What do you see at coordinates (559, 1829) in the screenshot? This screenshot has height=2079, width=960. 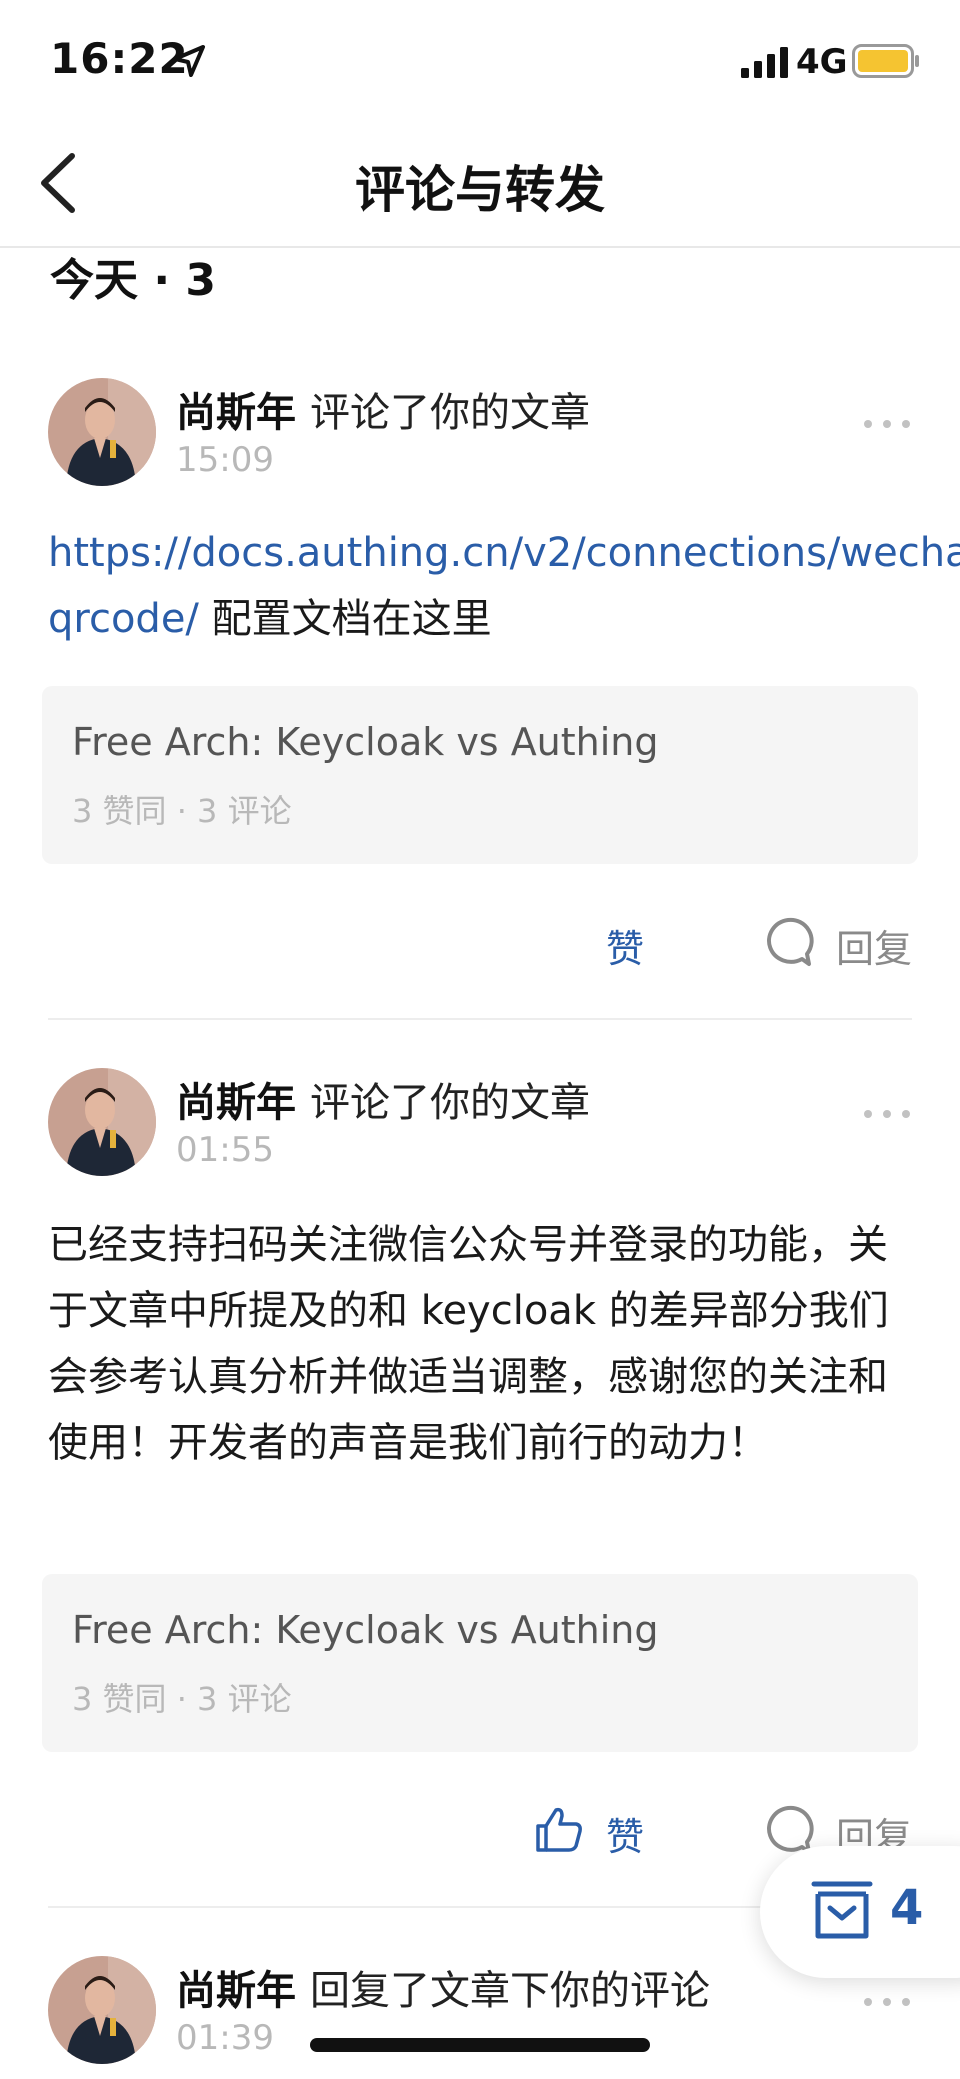 I see `thumbs-up-icon` at bounding box center [559, 1829].